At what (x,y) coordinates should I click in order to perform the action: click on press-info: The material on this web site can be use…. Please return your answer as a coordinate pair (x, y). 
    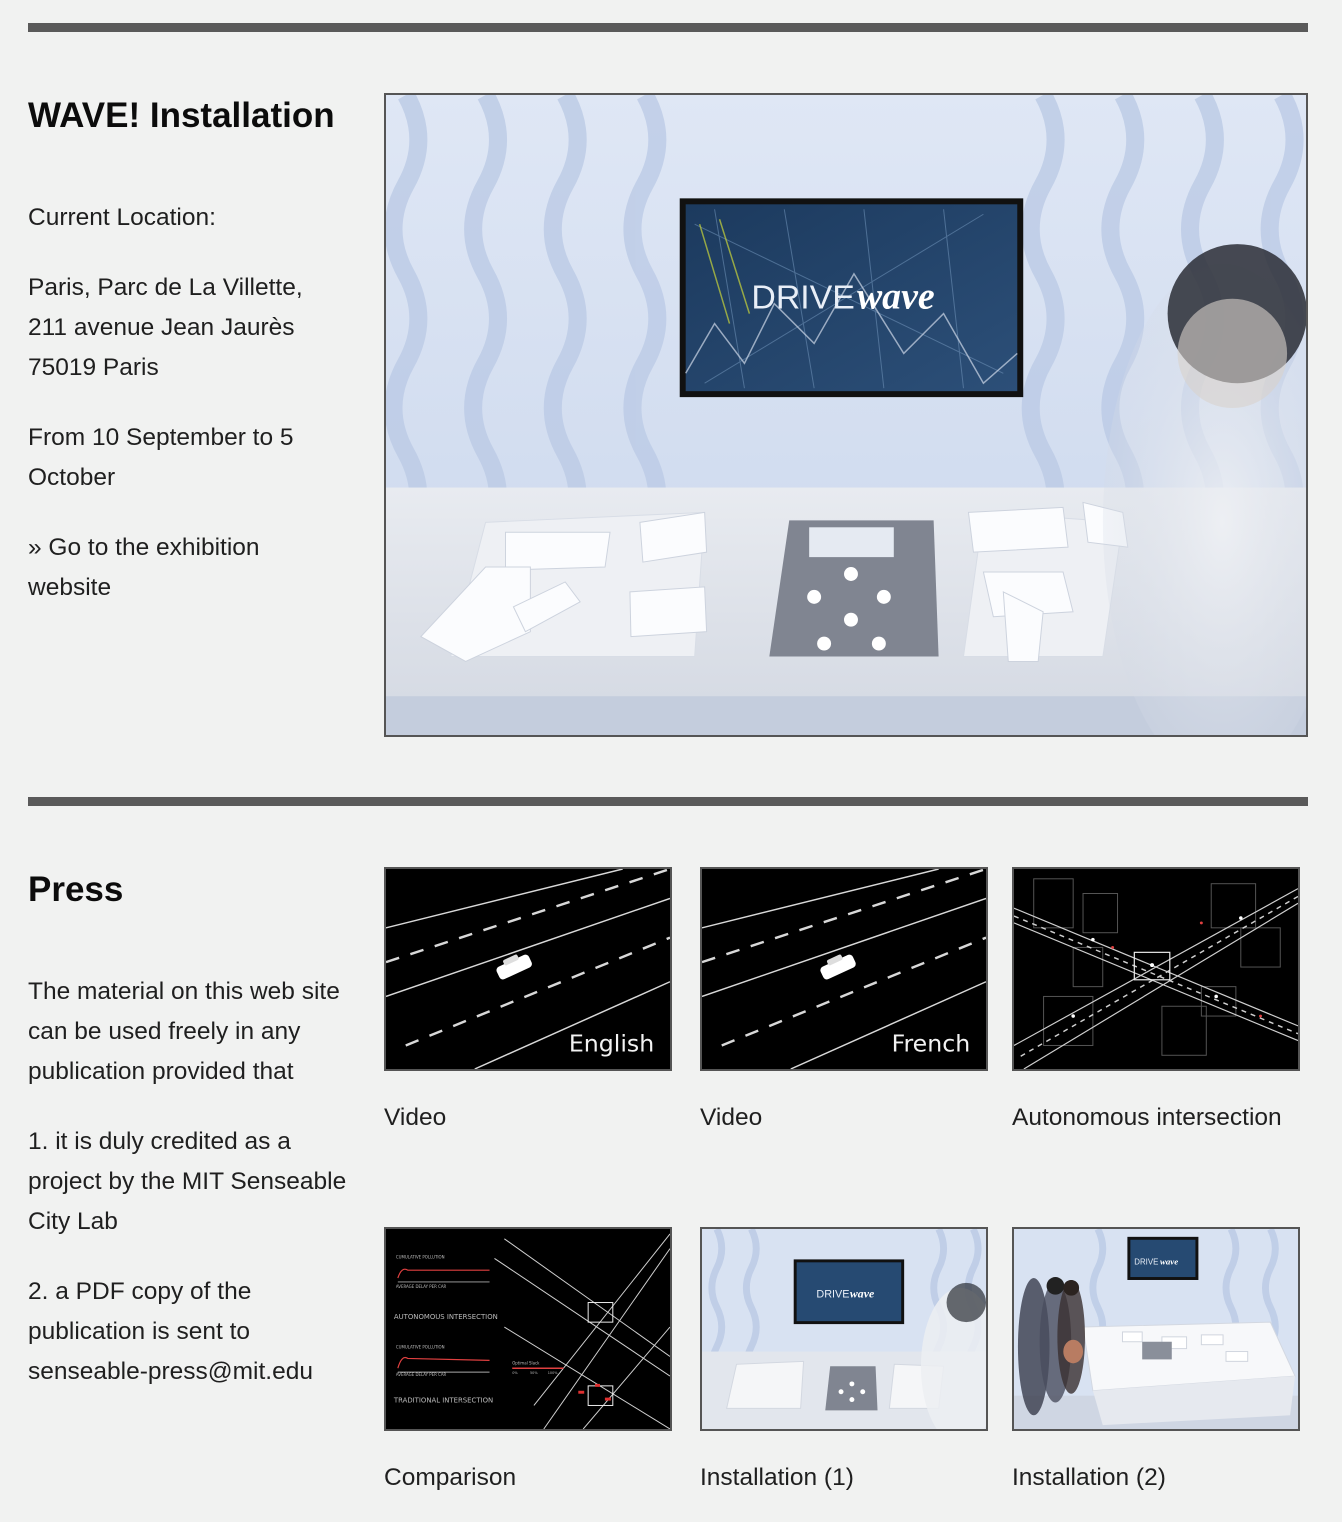
    Looking at the image, I should click on (193, 1197).